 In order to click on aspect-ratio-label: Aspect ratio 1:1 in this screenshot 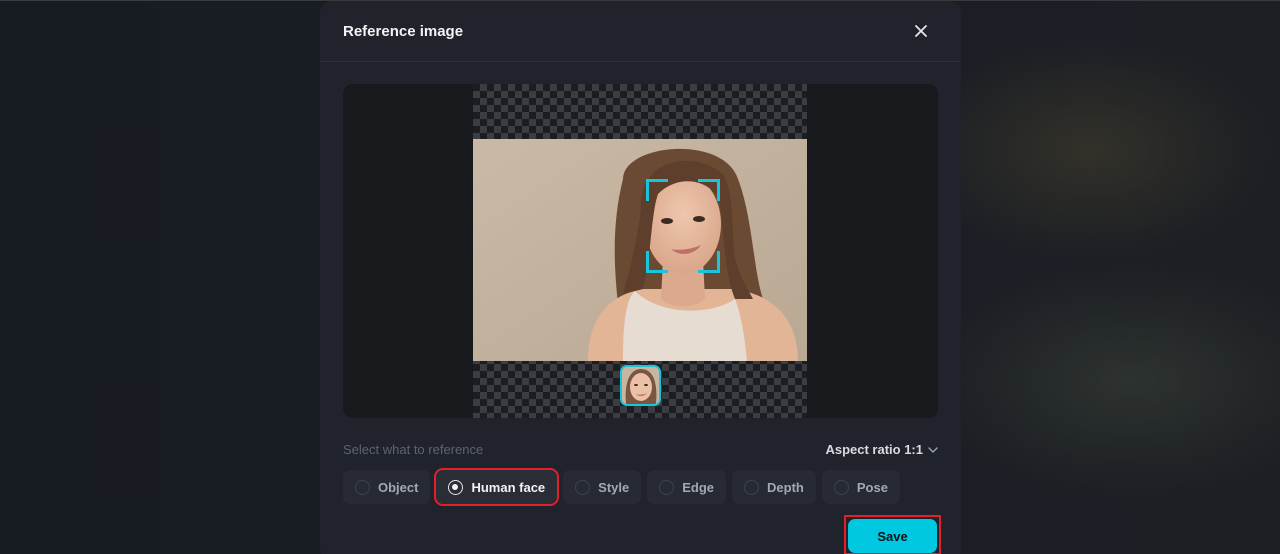, I will do `click(874, 449)`.